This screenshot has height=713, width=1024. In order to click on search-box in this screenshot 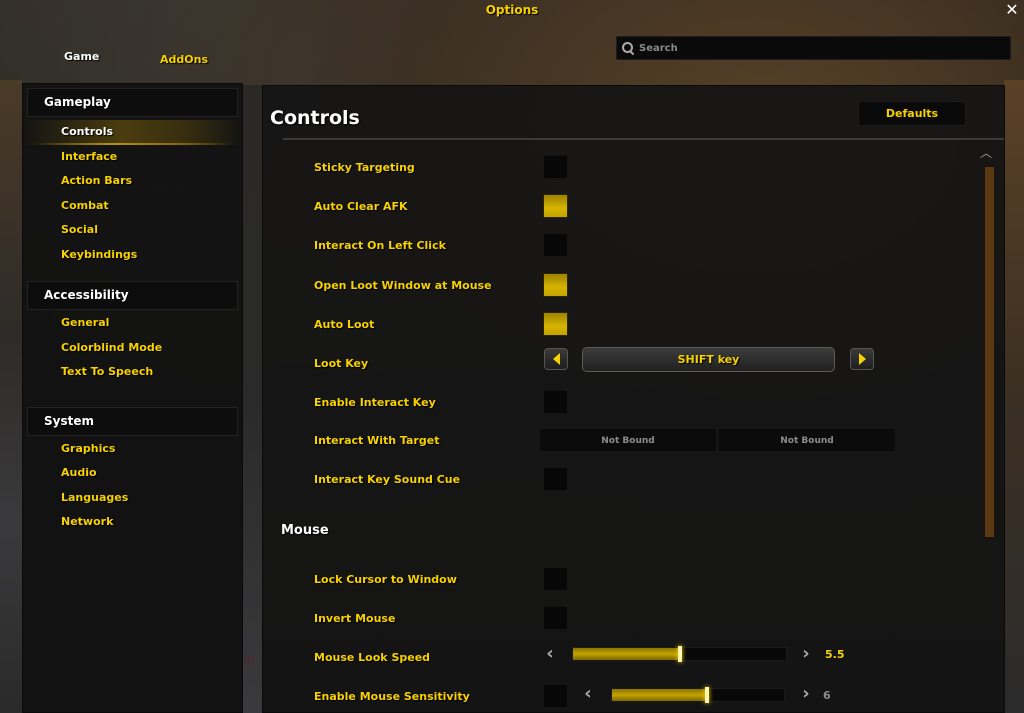, I will do `click(813, 48)`.